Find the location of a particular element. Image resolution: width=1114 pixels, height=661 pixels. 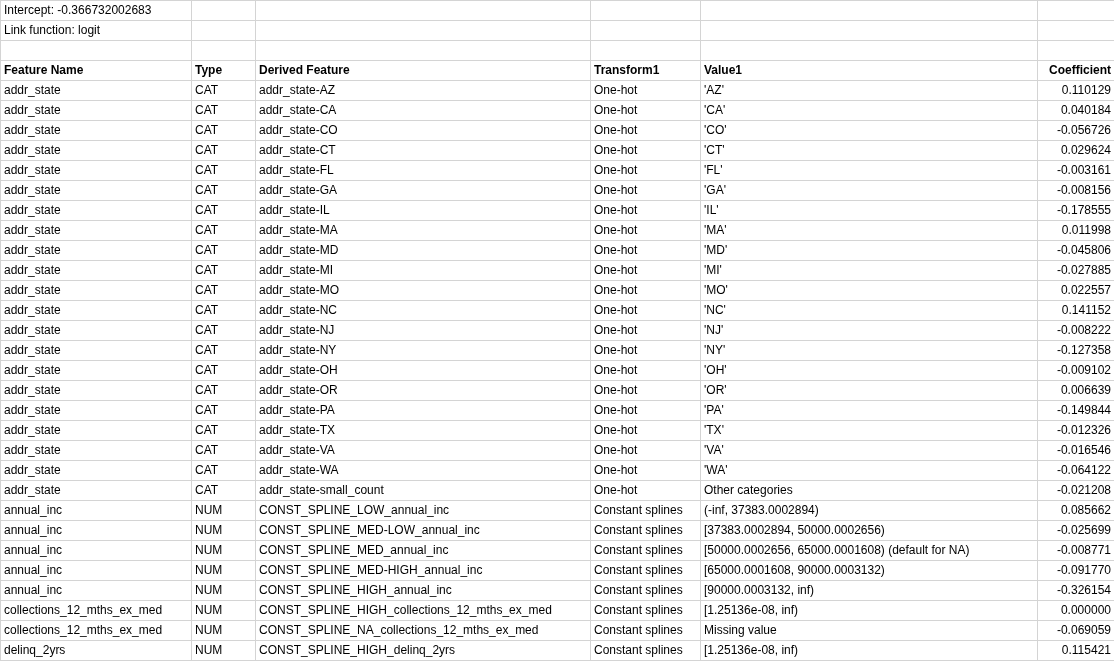

table-cell: addr_state-VA is located at coordinates (423, 450).